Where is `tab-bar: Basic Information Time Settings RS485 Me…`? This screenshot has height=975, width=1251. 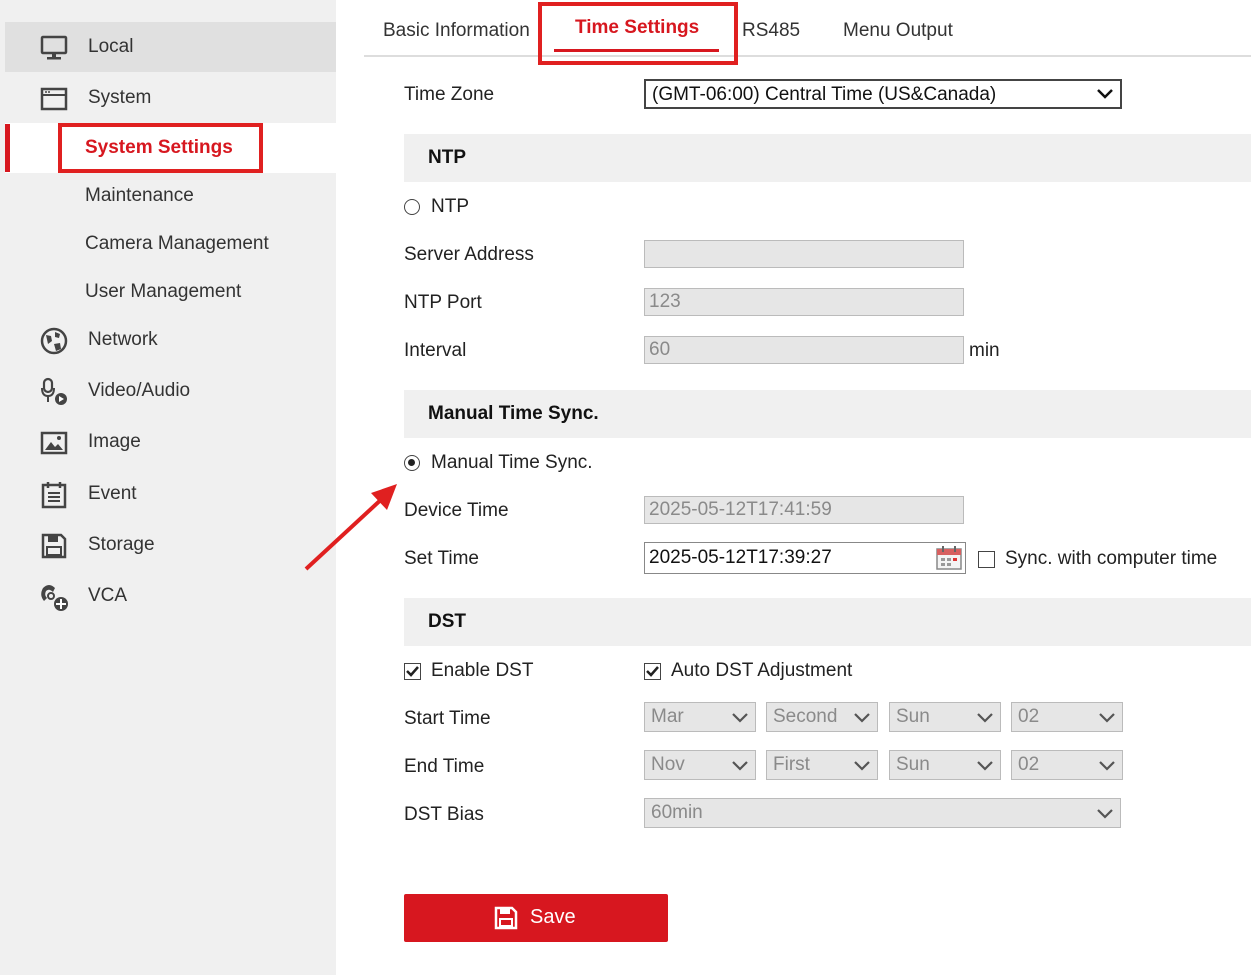 tab-bar: Basic Information Time Settings RS485 Me… is located at coordinates (807, 28).